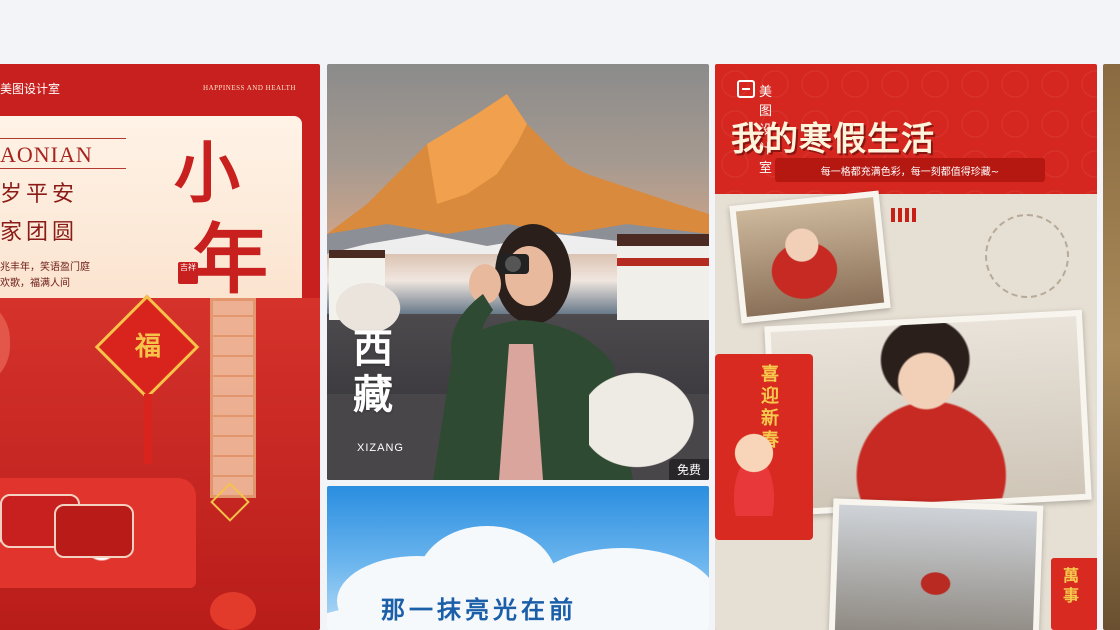 This screenshot has height=630, width=1120. I want to click on top-bar, so click(560, 32).